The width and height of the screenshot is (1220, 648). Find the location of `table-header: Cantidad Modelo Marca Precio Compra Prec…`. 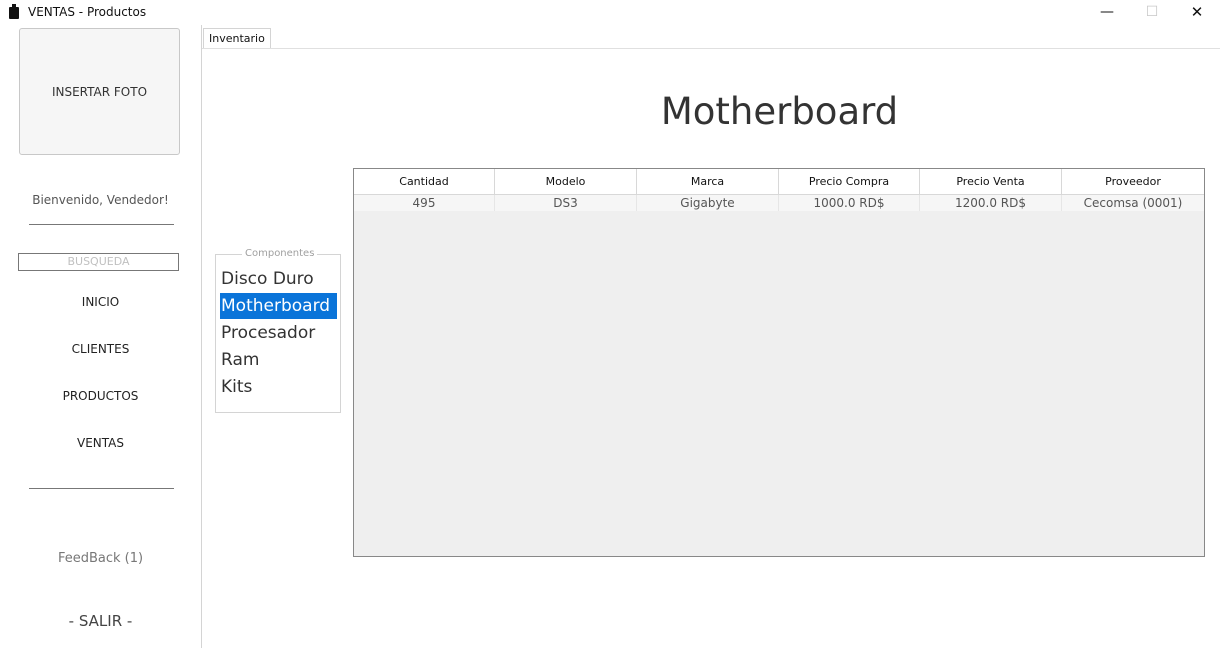

table-header: Cantidad Modelo Marca Precio Compra Prec… is located at coordinates (779, 182).